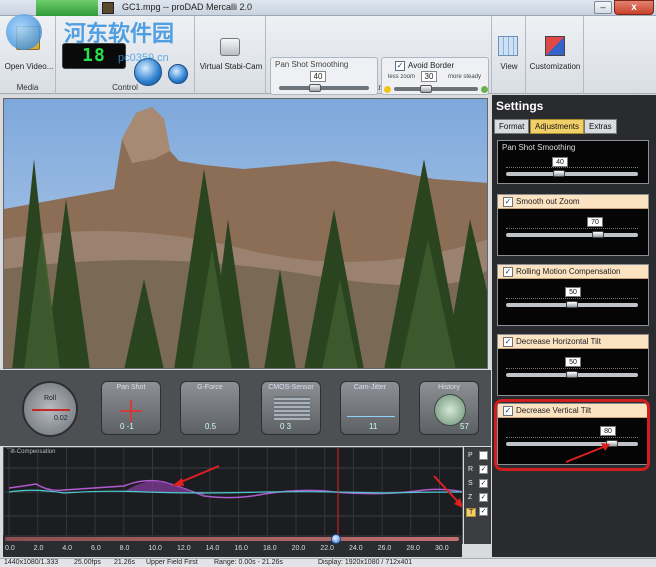 This screenshot has width=656, height=567. Describe the element at coordinates (557, 126) in the screenshot. I see `tab-adjustments: Adjustments` at that location.